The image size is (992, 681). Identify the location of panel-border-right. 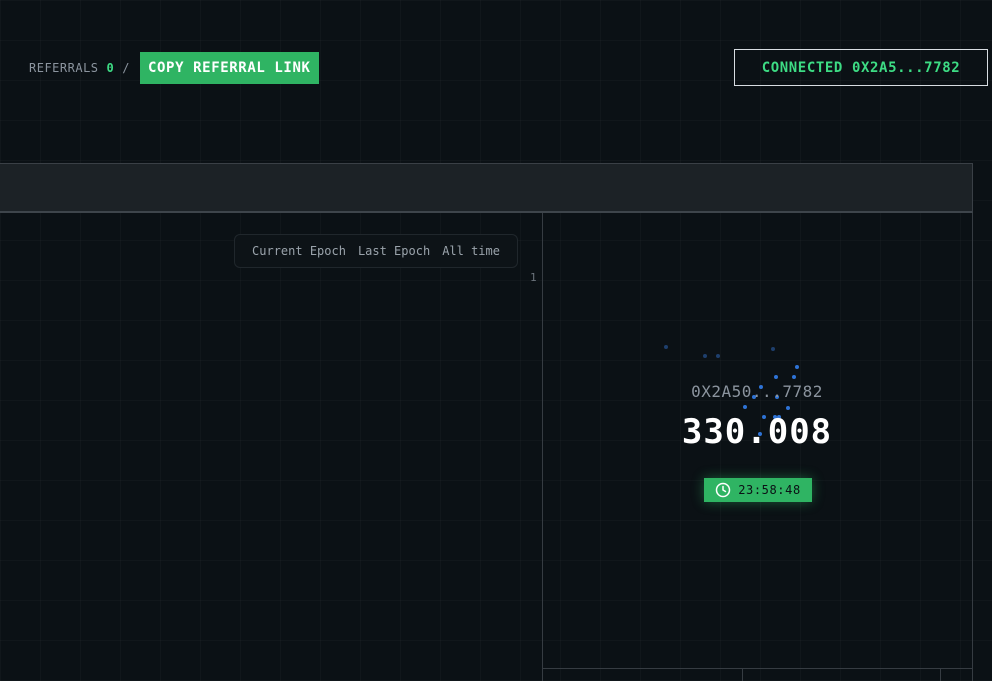
(972, 447).